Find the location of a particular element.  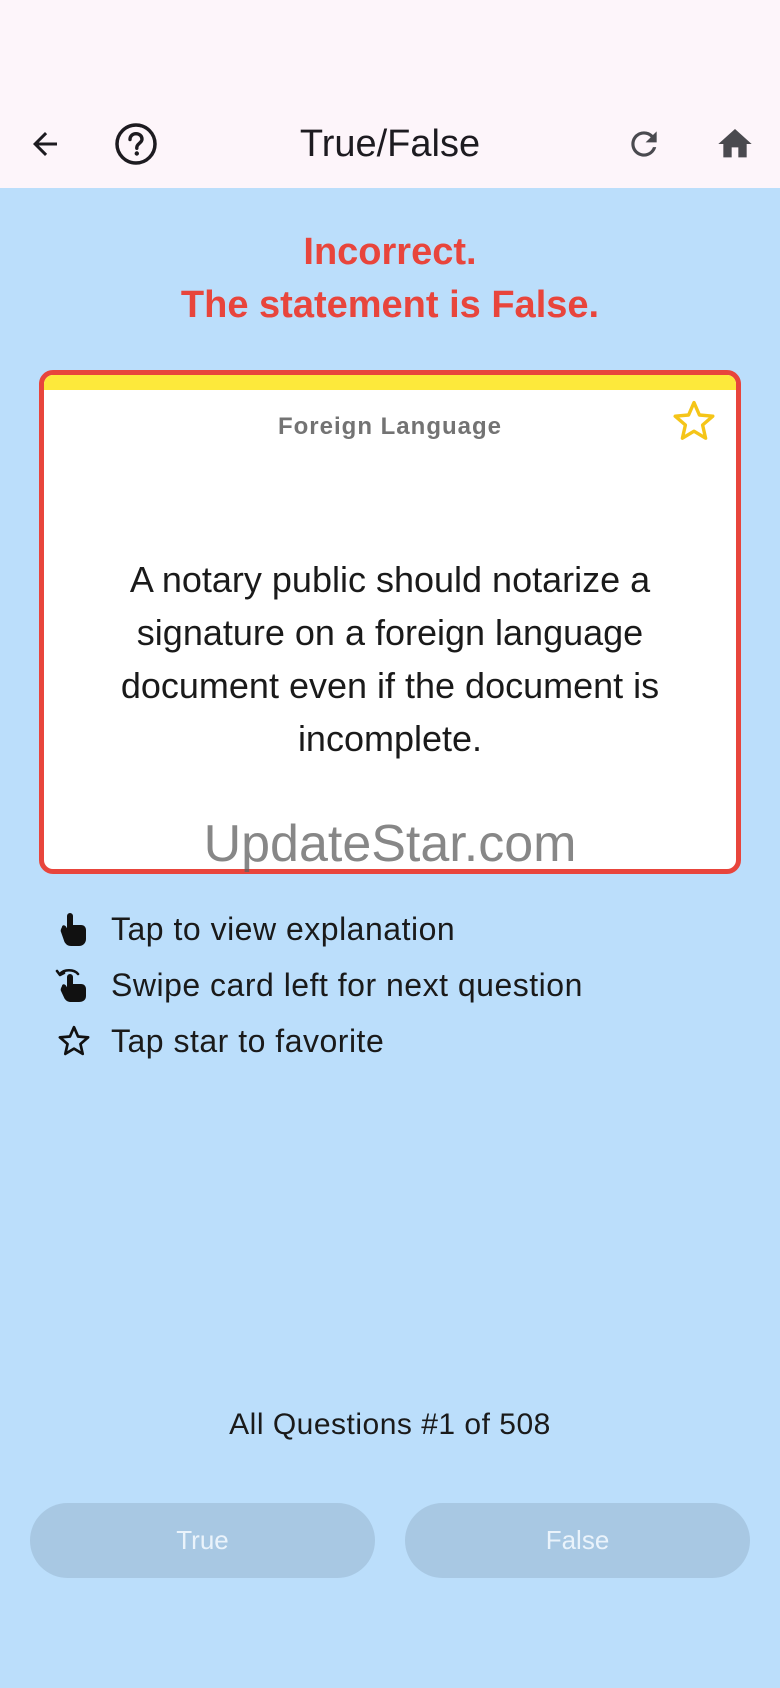

result-line-incorrect: Incorrect. is located at coordinates (390, 252).